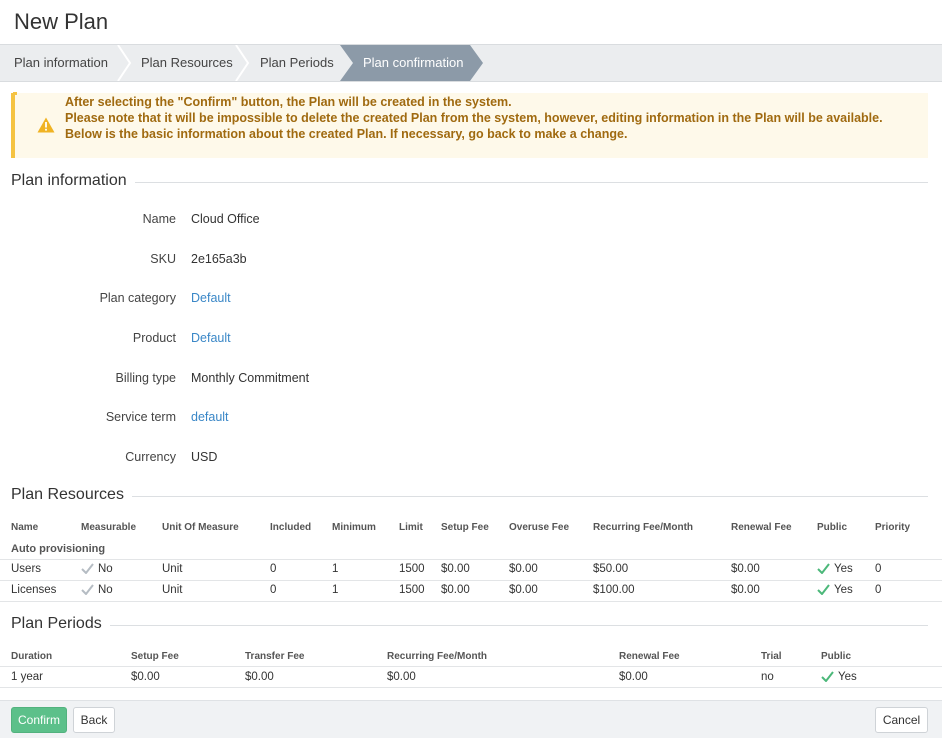 The height and width of the screenshot is (738, 942). What do you see at coordinates (539, 527) in the screenshot?
I see `column-header: Overuse Fee` at bounding box center [539, 527].